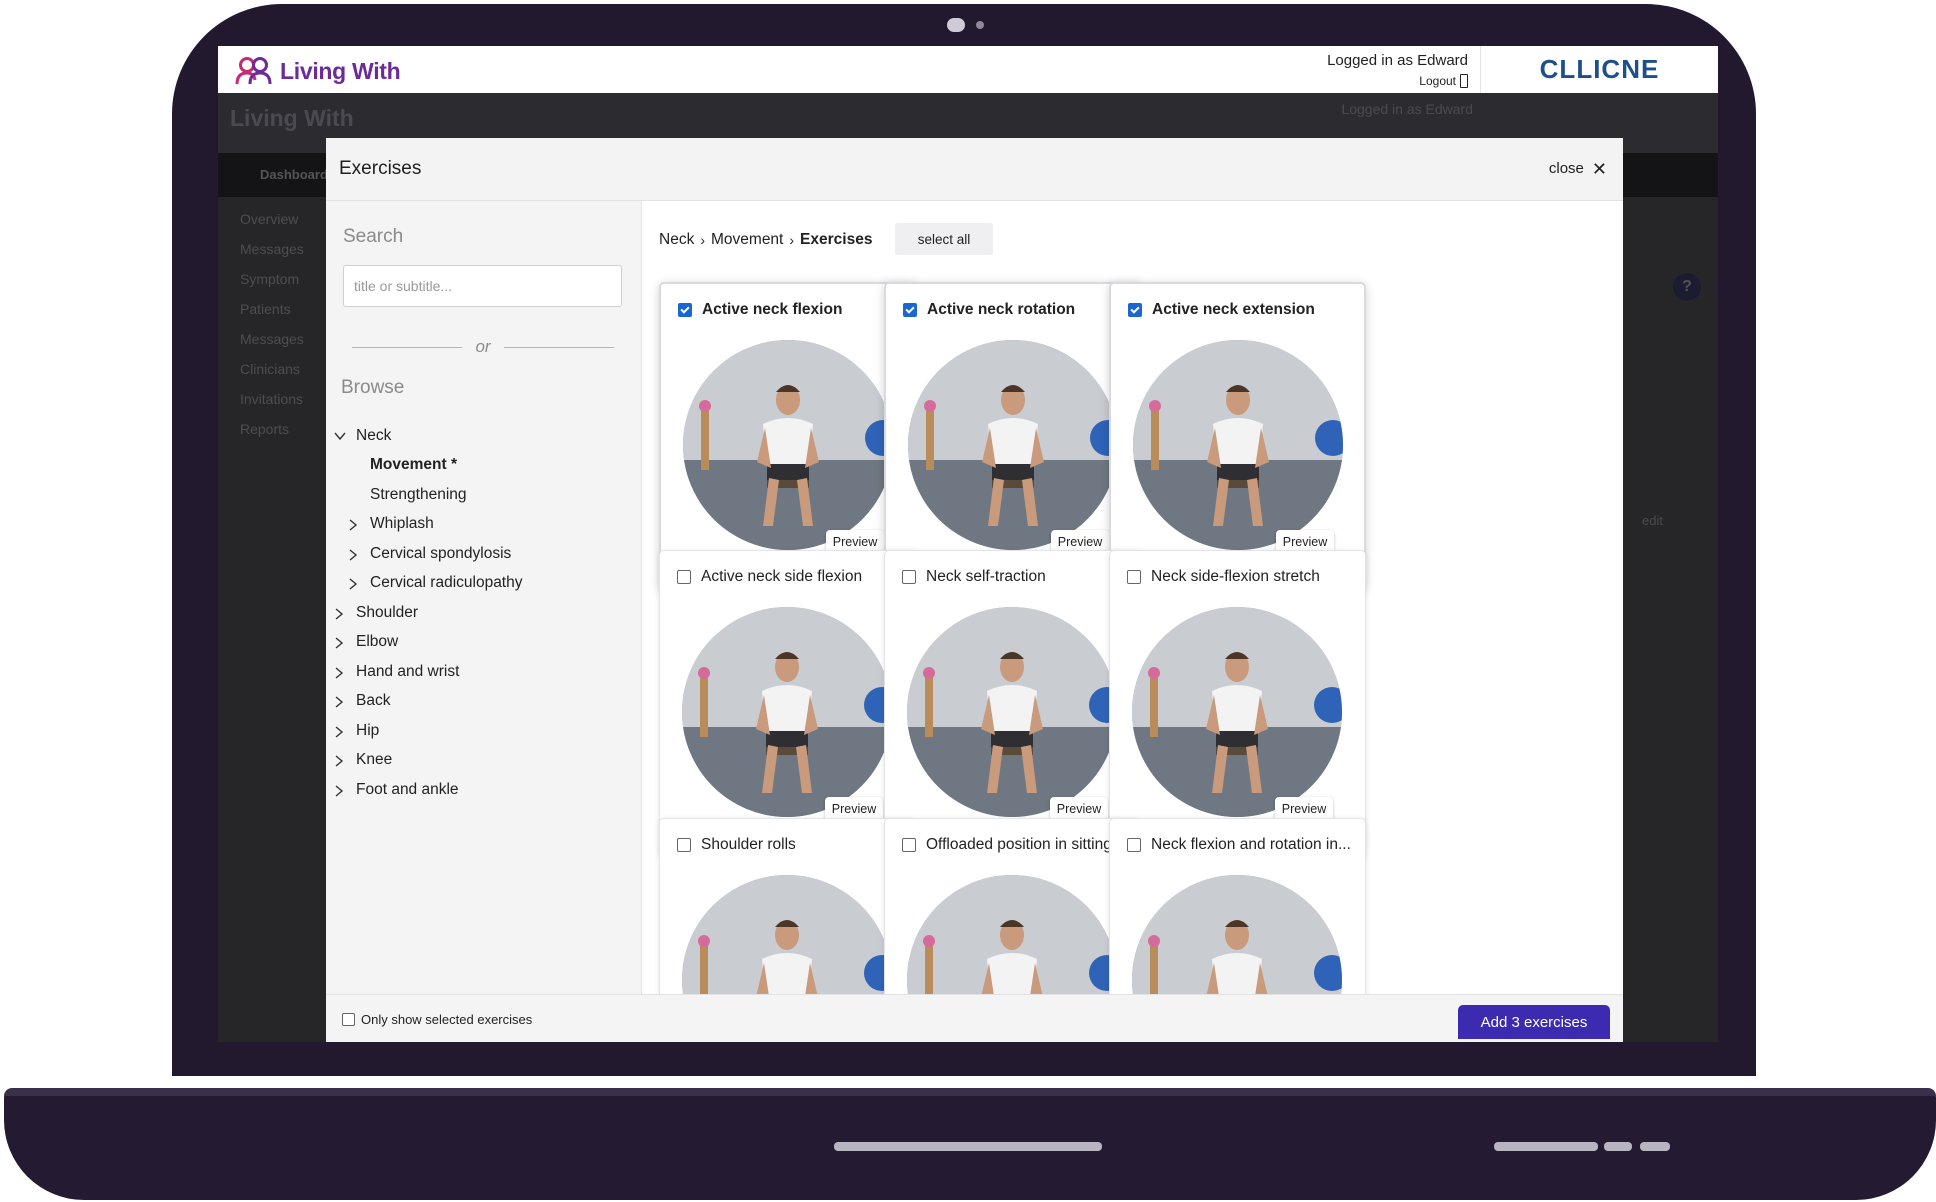 Image resolution: width=1936 pixels, height=1202 pixels. I want to click on search-input, so click(482, 286).